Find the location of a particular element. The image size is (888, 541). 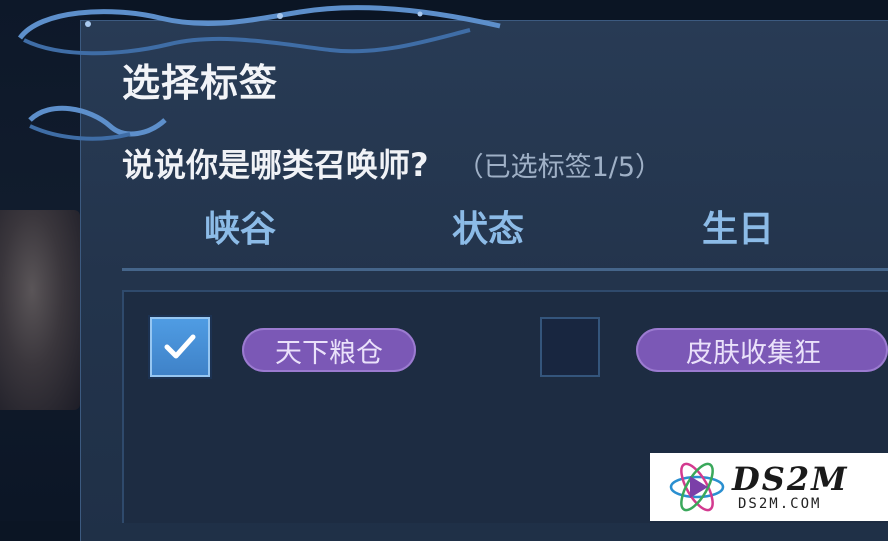

checkmark-icon is located at coordinates (180, 346).